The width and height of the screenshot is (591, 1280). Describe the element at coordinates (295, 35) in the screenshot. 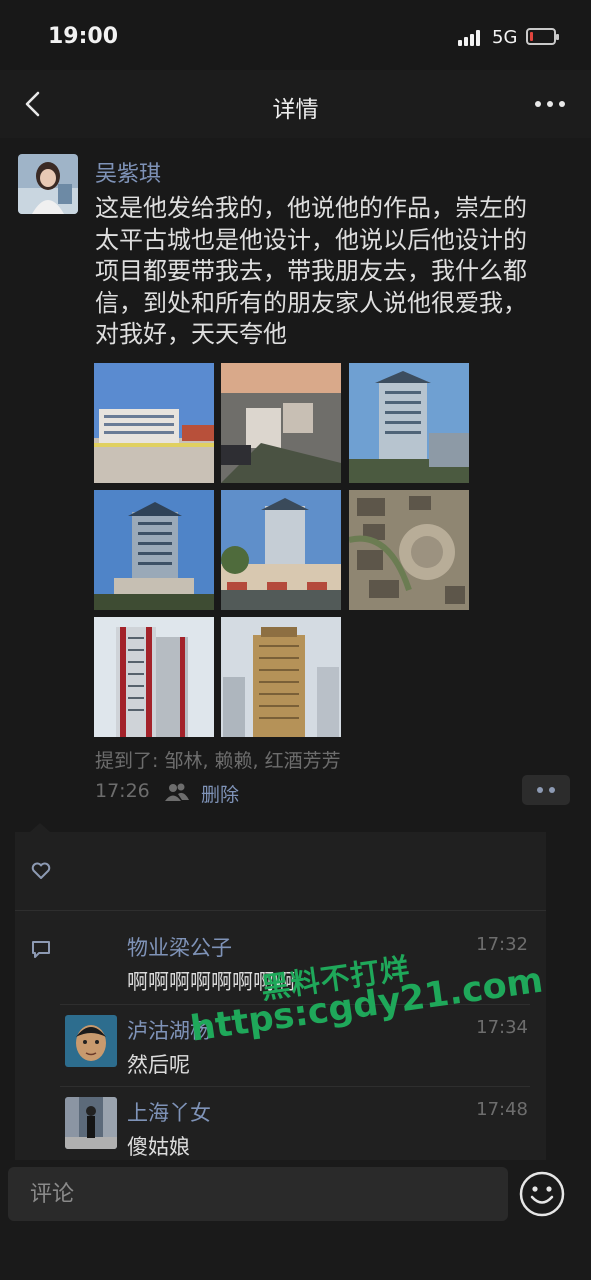

I see `status-bar: 19:00 5G` at that location.